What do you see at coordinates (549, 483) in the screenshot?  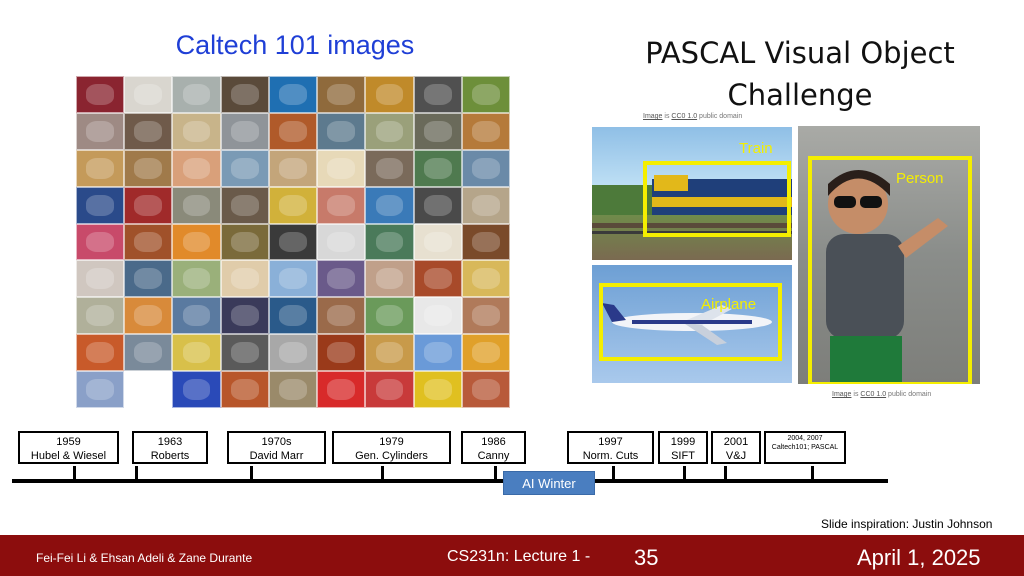 I see `ai-winter-label: AI Winter` at bounding box center [549, 483].